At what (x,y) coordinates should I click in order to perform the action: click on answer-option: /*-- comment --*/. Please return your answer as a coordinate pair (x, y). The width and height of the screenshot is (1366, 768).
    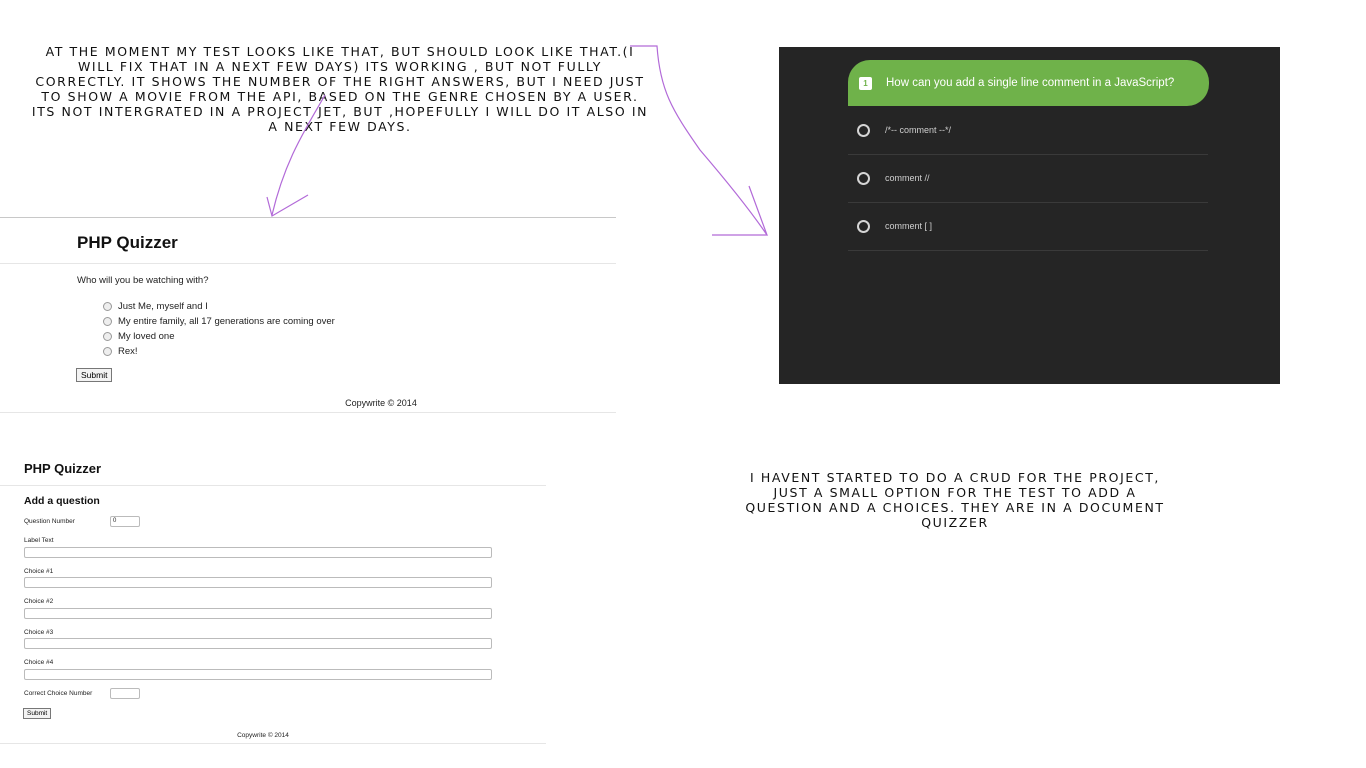
    Looking at the image, I should click on (1028, 130).